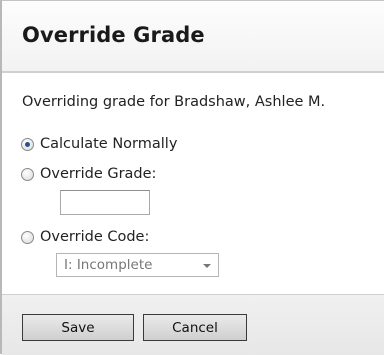  I want to click on chevron-down-icon, so click(207, 266).